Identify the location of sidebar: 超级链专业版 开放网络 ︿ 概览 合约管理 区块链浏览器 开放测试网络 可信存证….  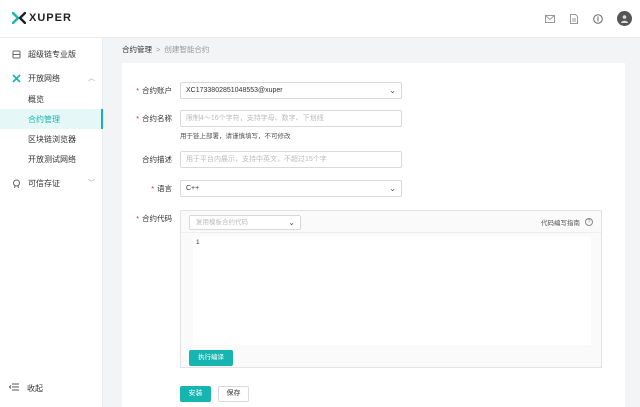
(51, 222).